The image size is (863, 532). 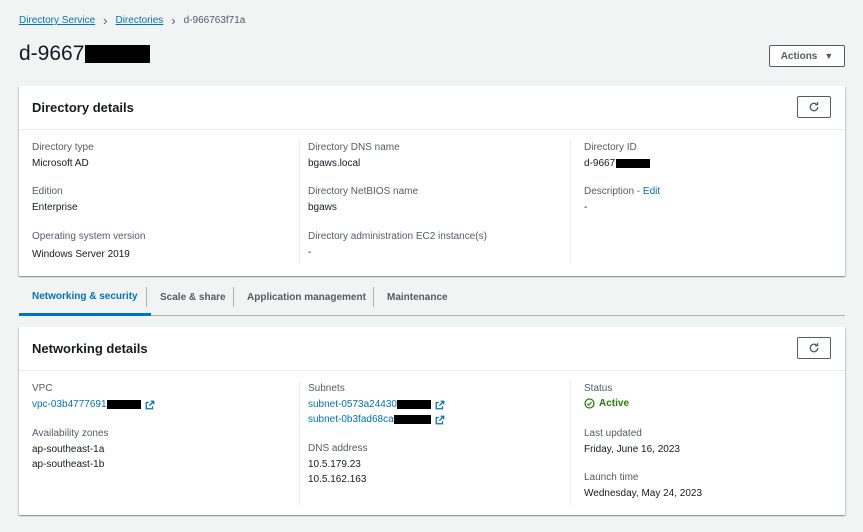 I want to click on dns-address-label: DNS address, so click(x=338, y=448).